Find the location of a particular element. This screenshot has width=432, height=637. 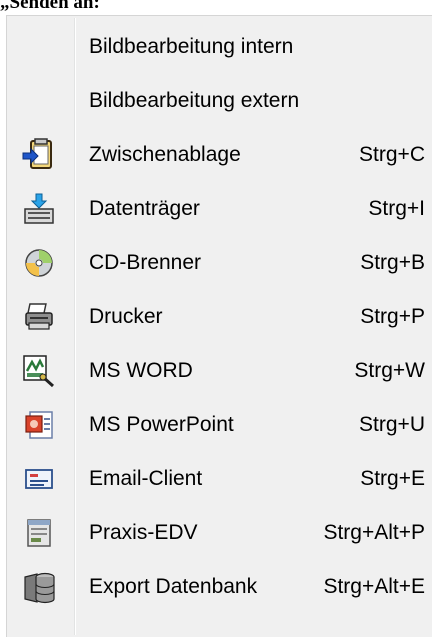

database-icon is located at coordinates (39, 587).